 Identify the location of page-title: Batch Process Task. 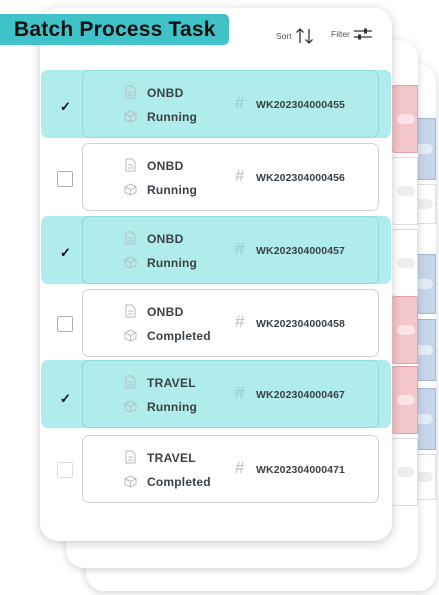
(114, 29).